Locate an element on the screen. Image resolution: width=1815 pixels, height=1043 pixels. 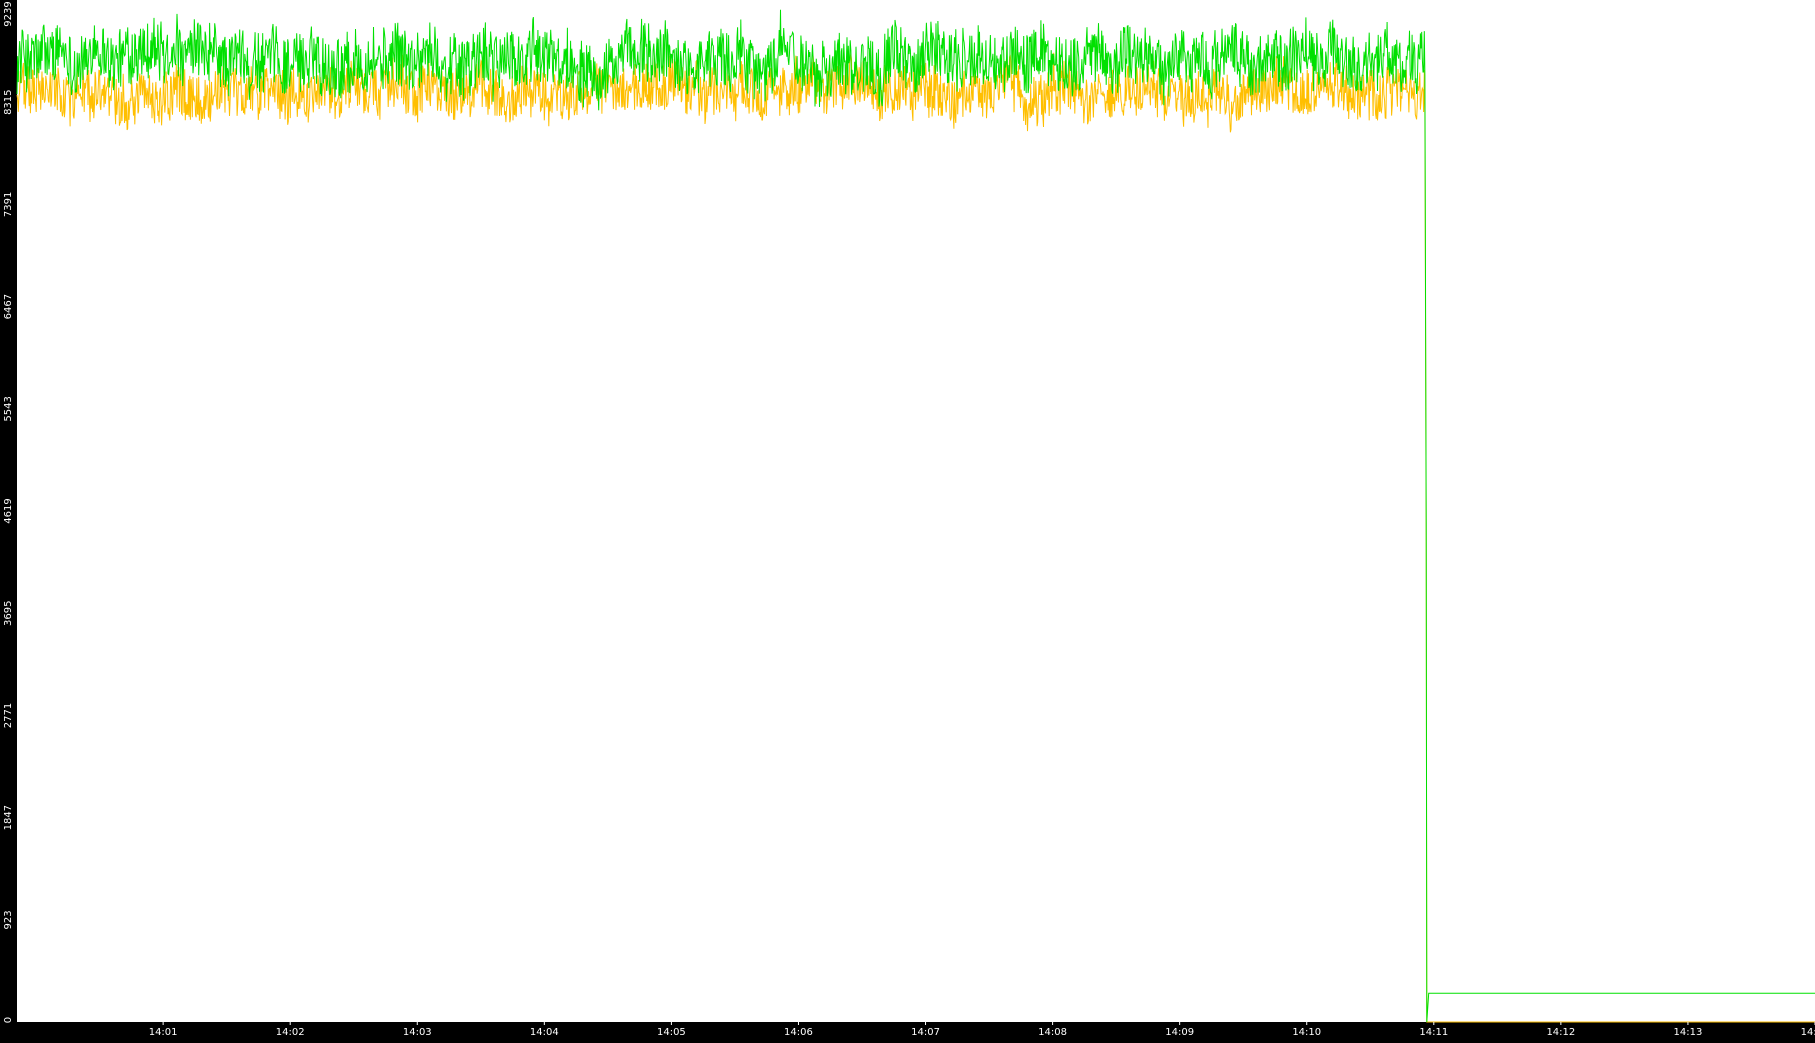
x-tick-label: 14:14 is located at coordinates (1808, 1032).